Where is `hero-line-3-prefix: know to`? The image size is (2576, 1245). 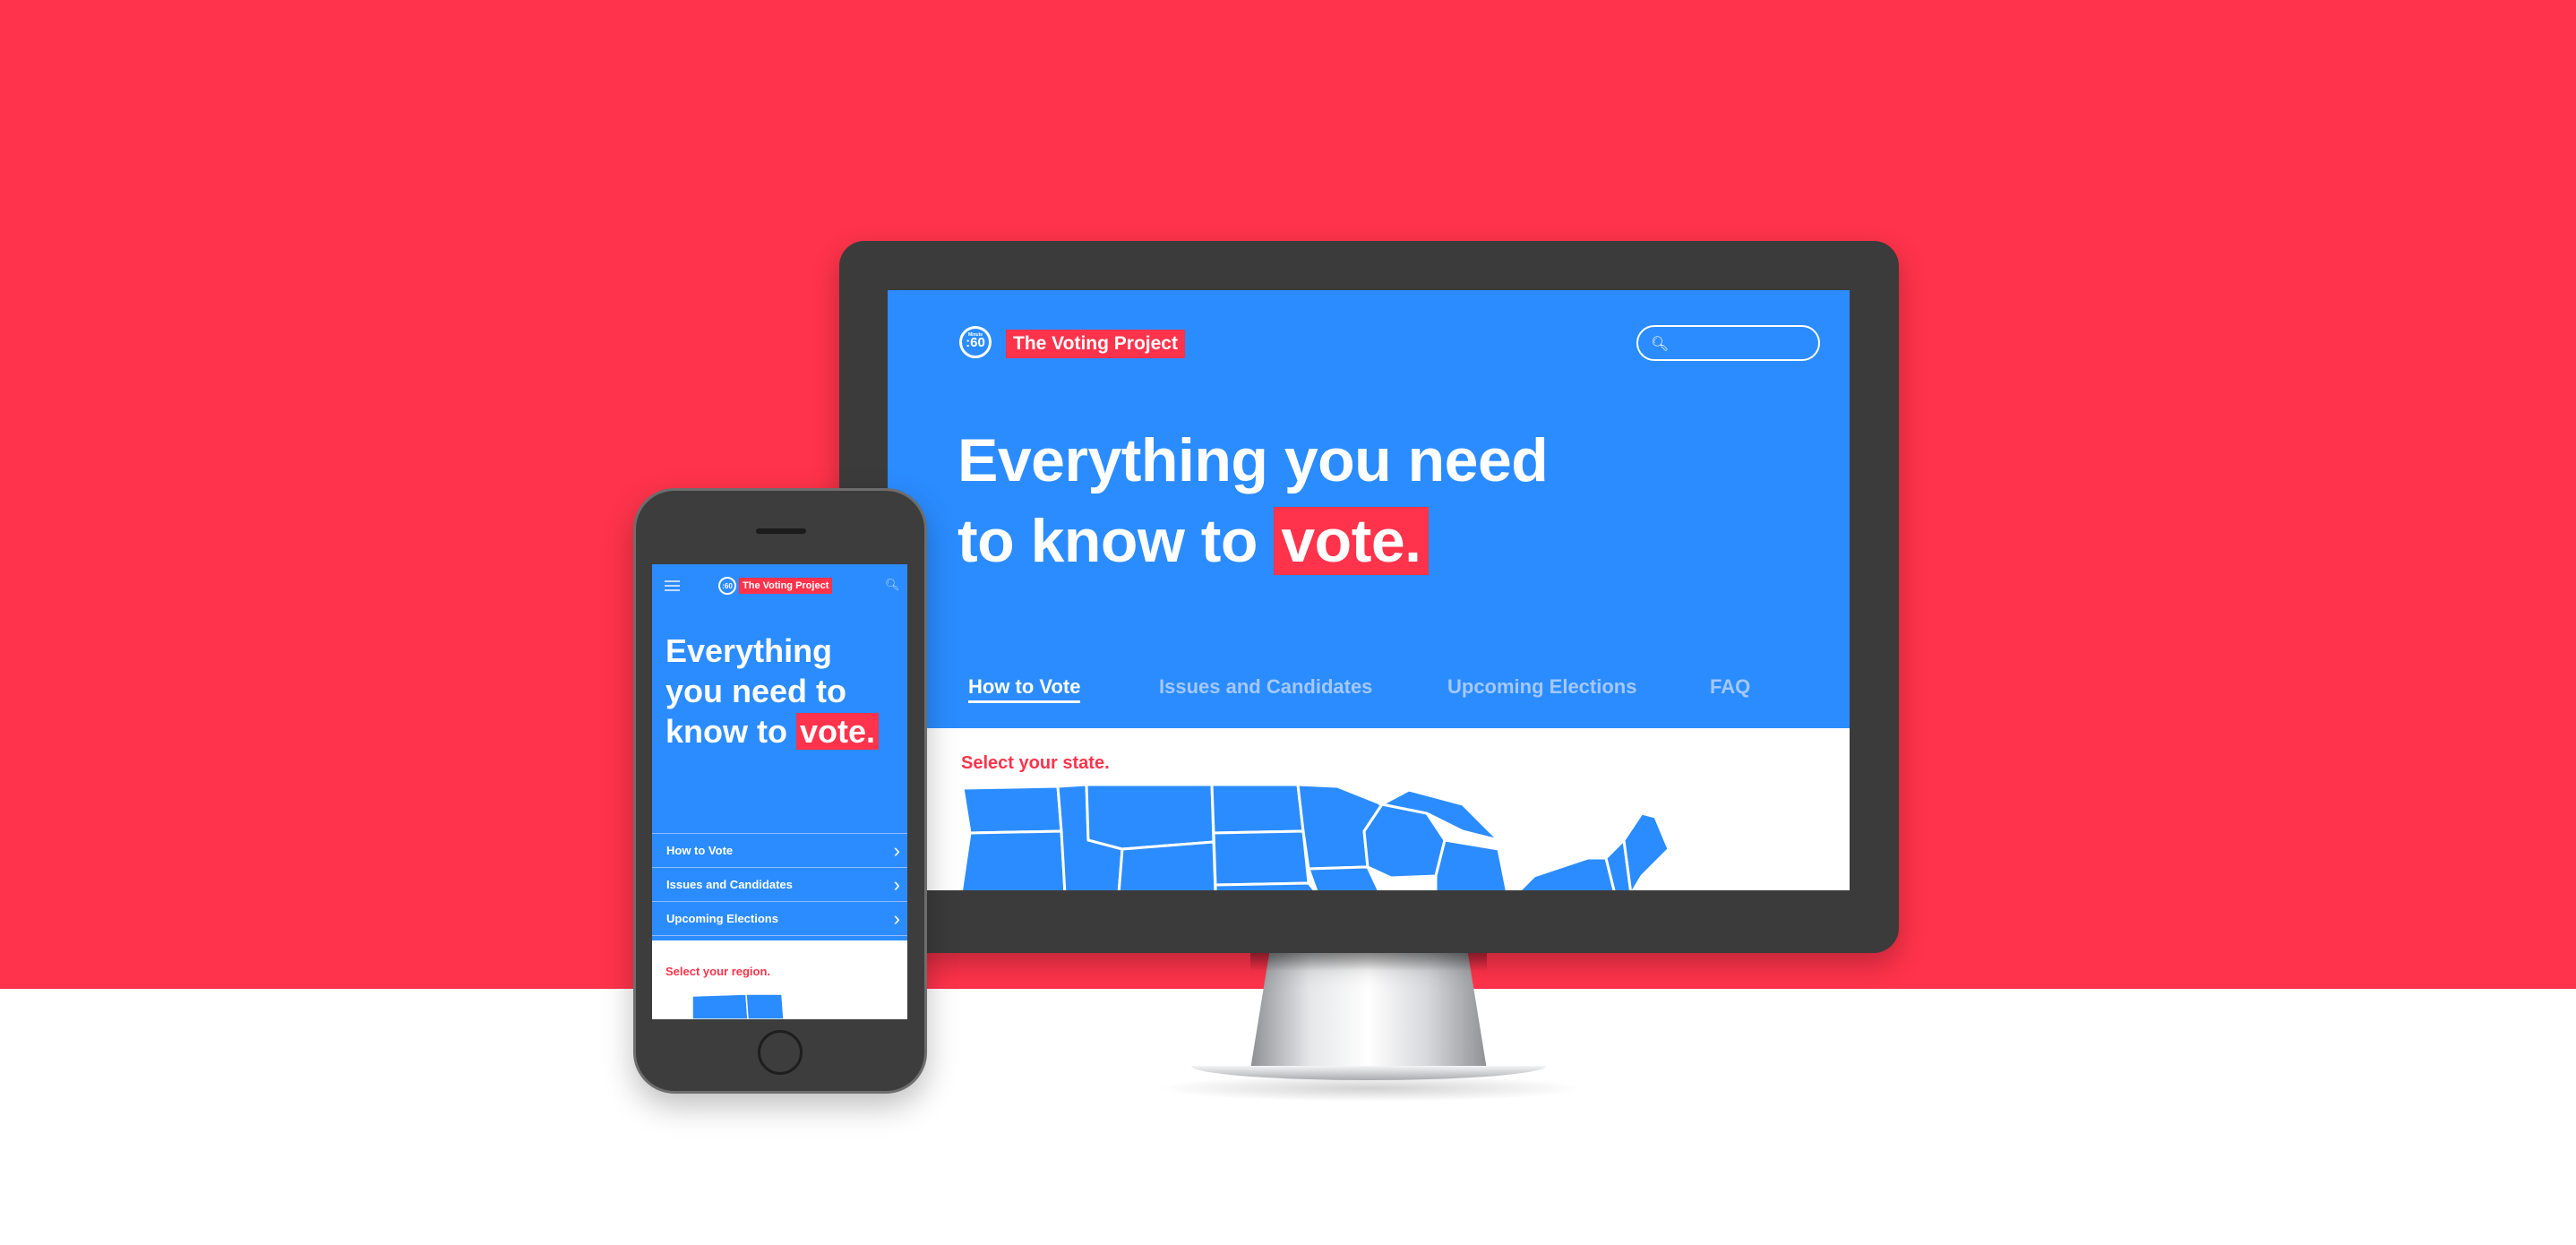
hero-line-3-prefix: know to is located at coordinates (726, 731).